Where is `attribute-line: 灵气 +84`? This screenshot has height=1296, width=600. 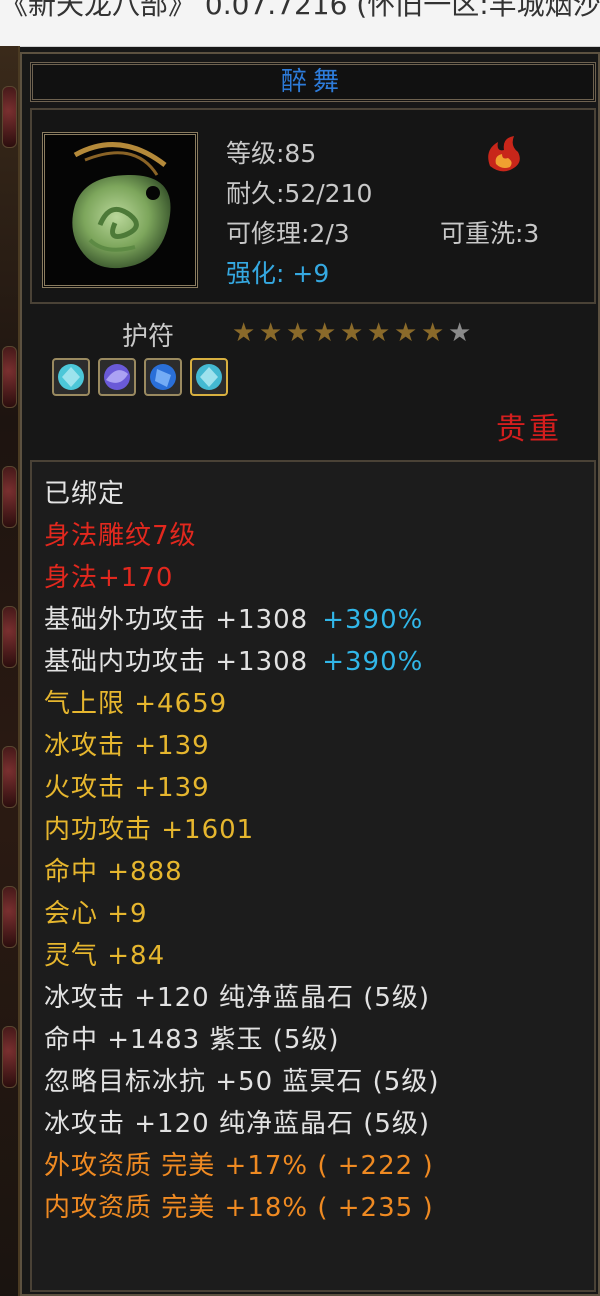 attribute-line: 灵气 +84 is located at coordinates (105, 956).